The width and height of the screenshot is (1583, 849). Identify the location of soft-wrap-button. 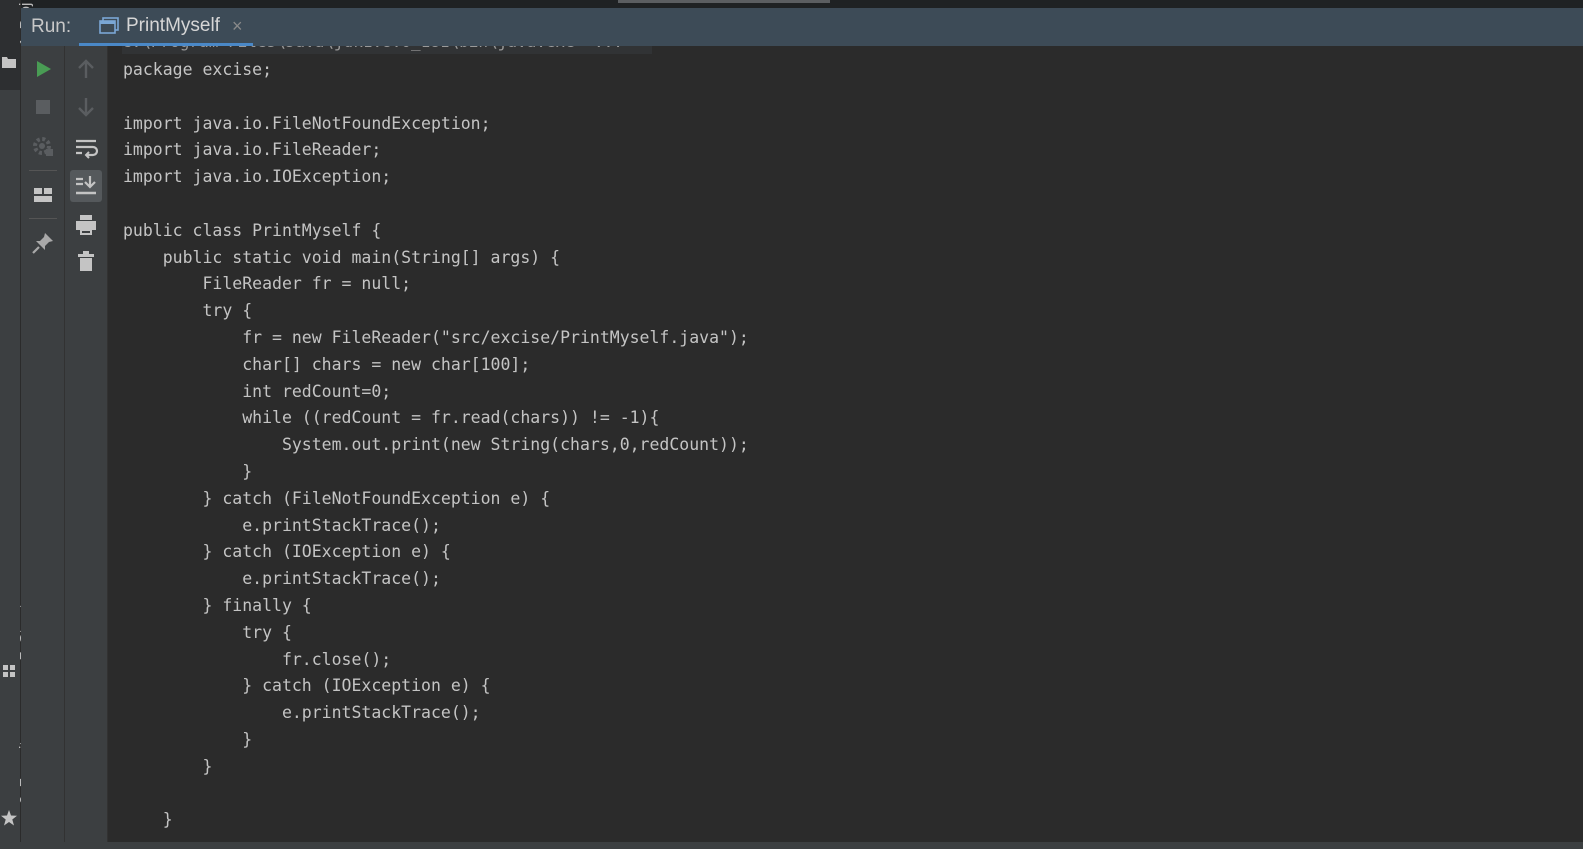
(86, 147).